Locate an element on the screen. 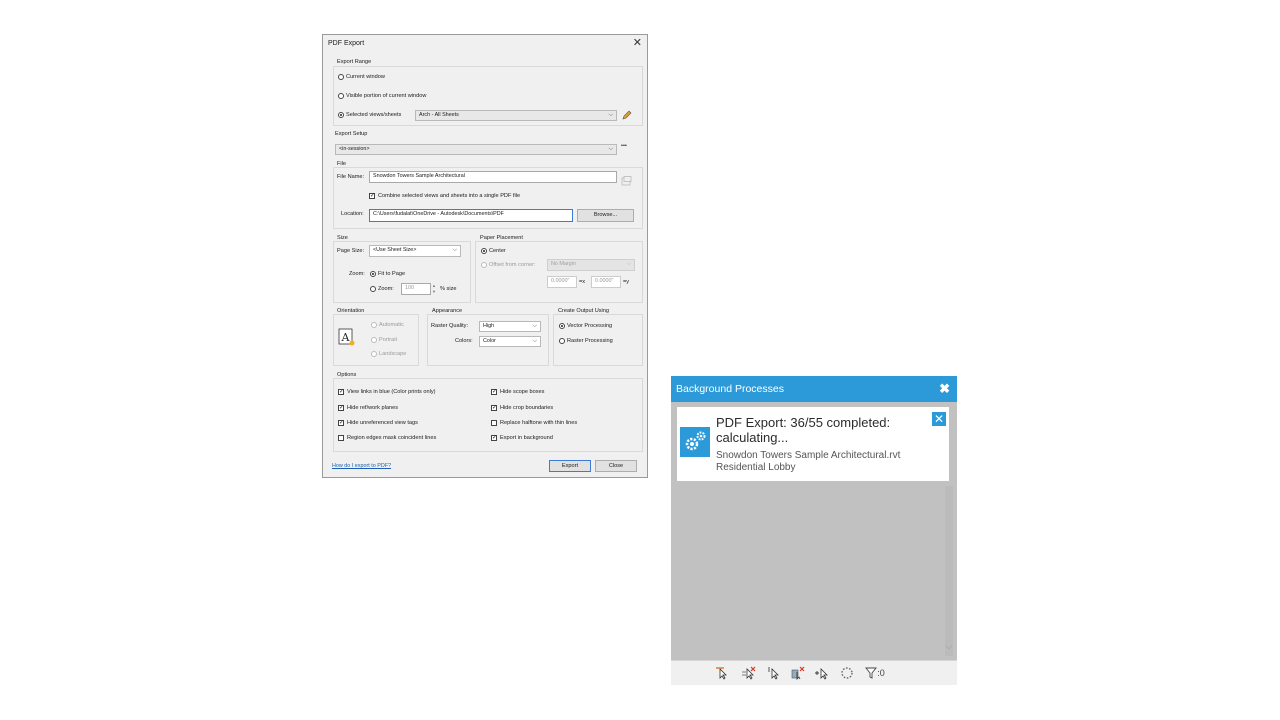 The width and height of the screenshot is (1280, 720). offset-label: Offset from corner: is located at coordinates (512, 265).